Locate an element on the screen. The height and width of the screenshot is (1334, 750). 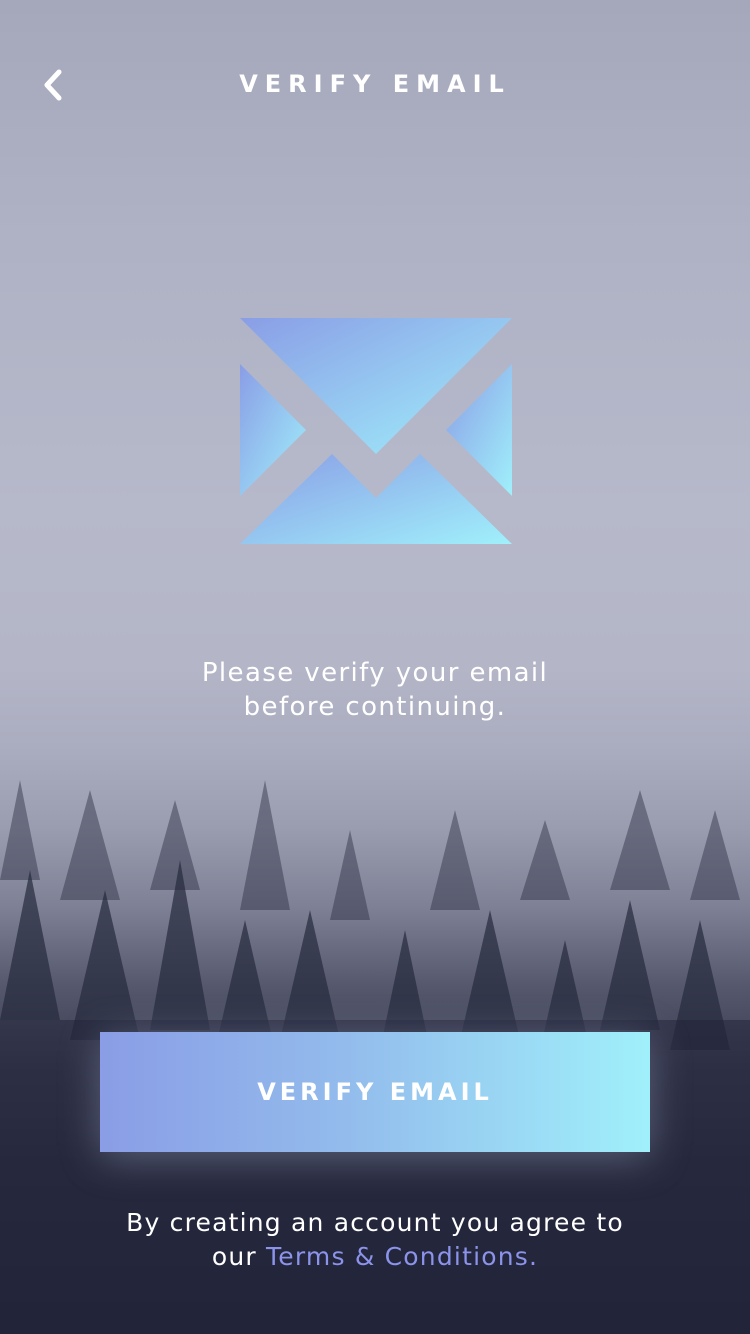
page-title: VERIFY EMAIL is located at coordinates (375, 84).